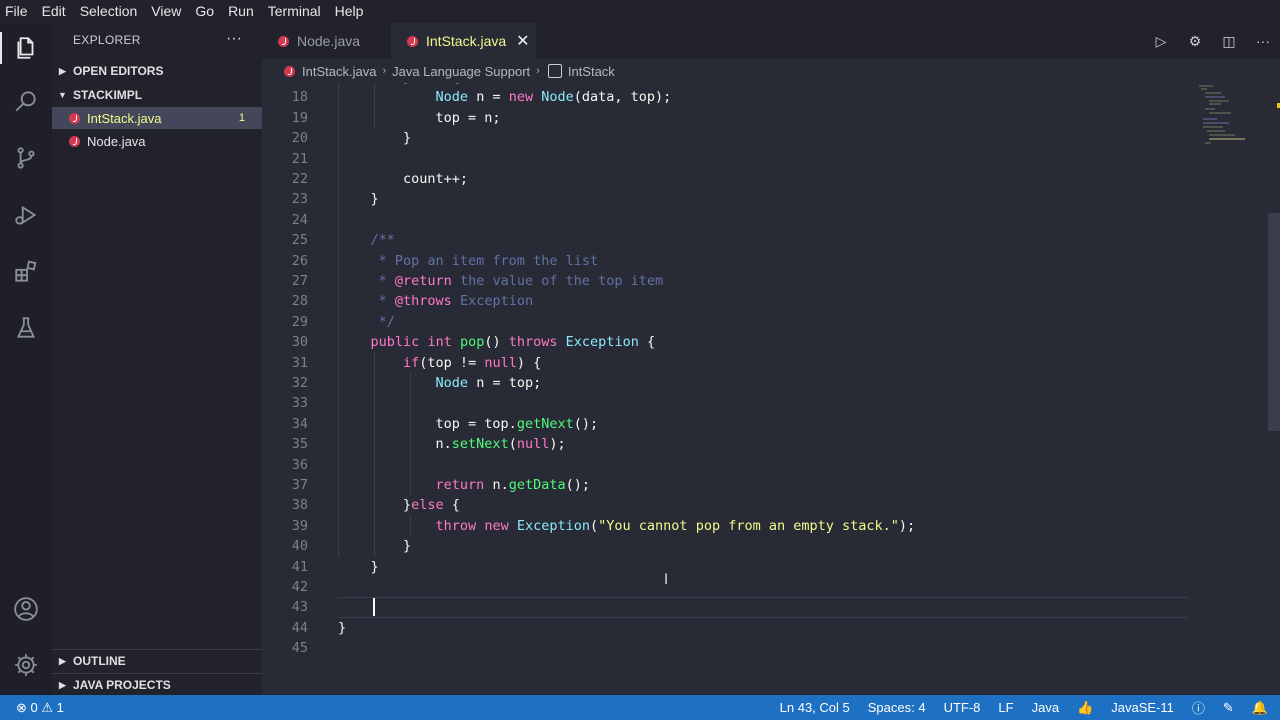 The width and height of the screenshot is (1280, 720). Describe the element at coordinates (299, 97) in the screenshot. I see `line-number: 18` at that location.